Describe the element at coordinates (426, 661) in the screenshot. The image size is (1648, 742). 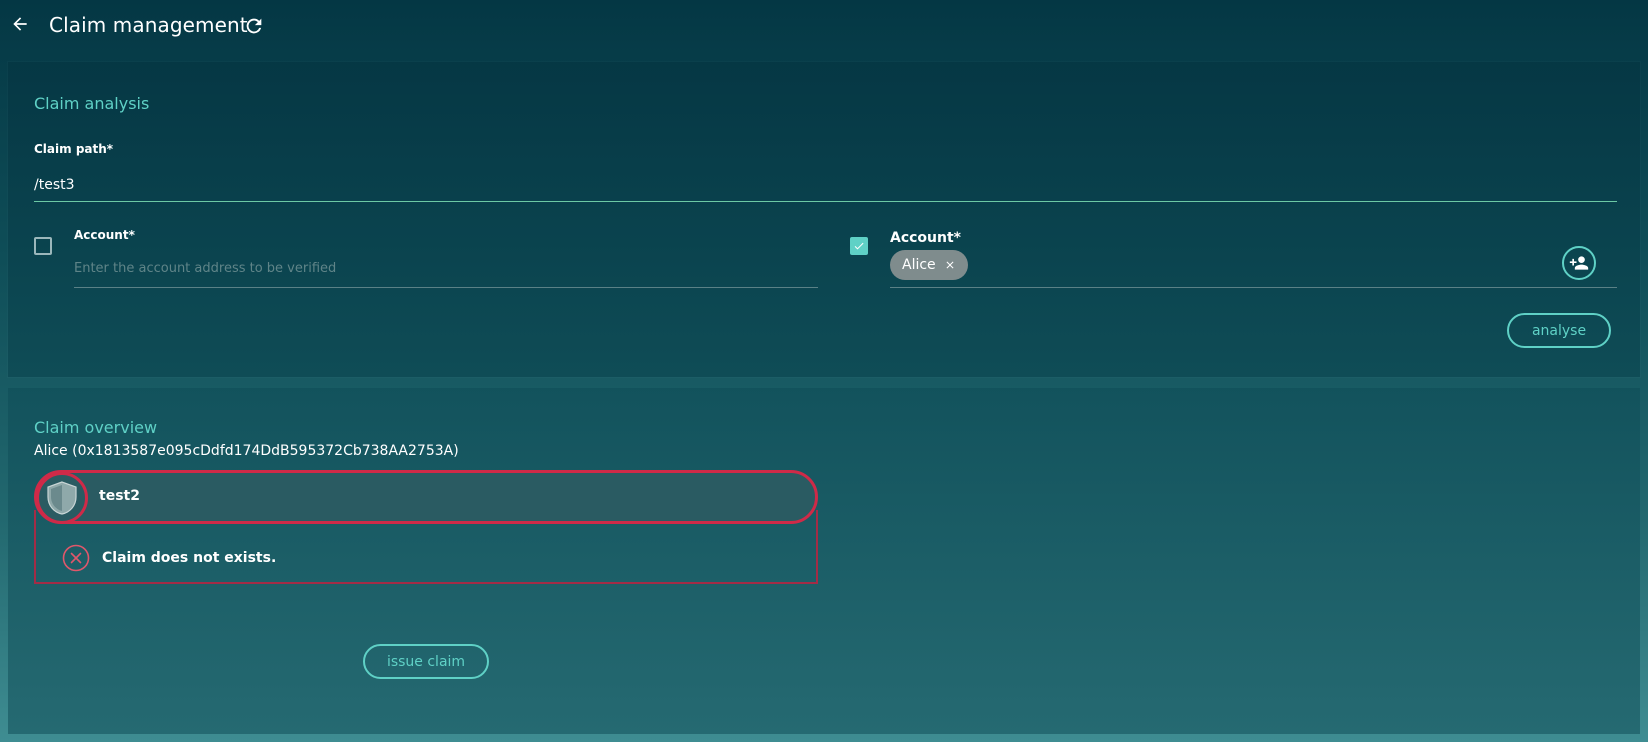
I see `issue-claim-button: issue claim` at that location.